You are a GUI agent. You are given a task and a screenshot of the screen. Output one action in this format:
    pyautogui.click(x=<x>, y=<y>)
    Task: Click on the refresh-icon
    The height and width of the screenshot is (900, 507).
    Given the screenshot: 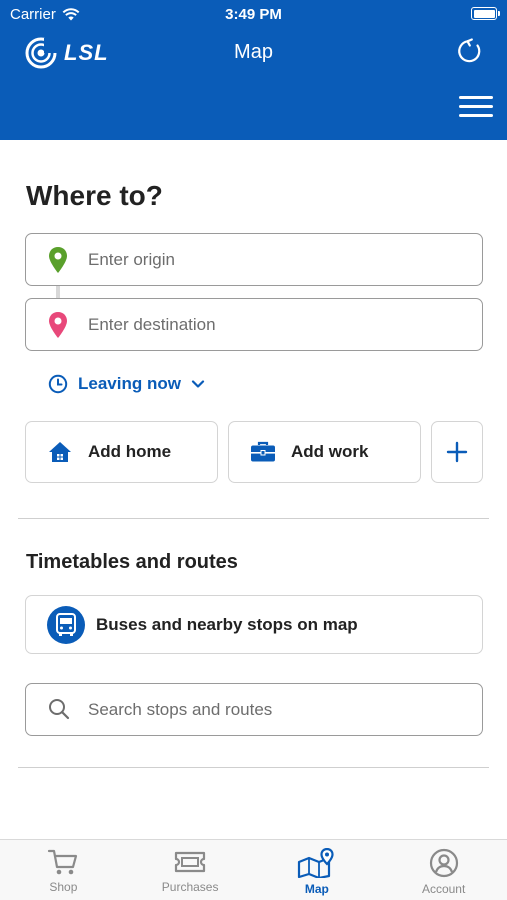 What is the action you would take?
    pyautogui.click(x=470, y=51)
    